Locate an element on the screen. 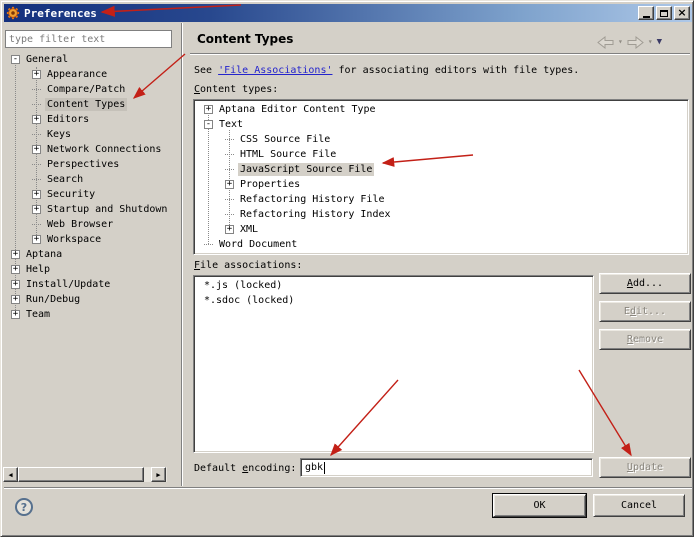 Image resolution: width=694 pixels, height=537 pixels. content-type-item: JavaScript Source File is located at coordinates (441, 169).